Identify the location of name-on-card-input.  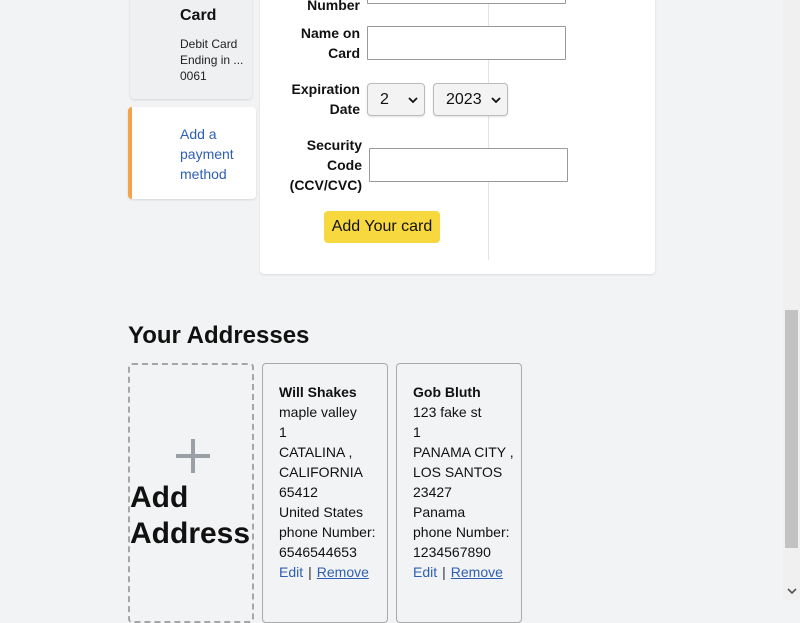
(466, 43).